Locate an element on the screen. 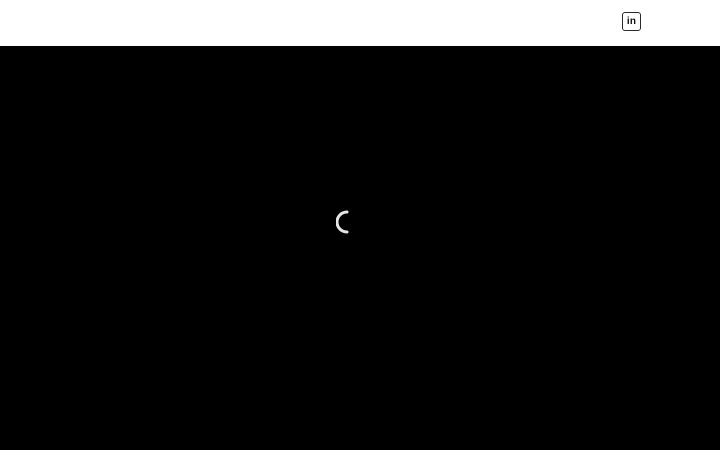 The height and width of the screenshot is (450, 720). site-header: in is located at coordinates (360, 23).